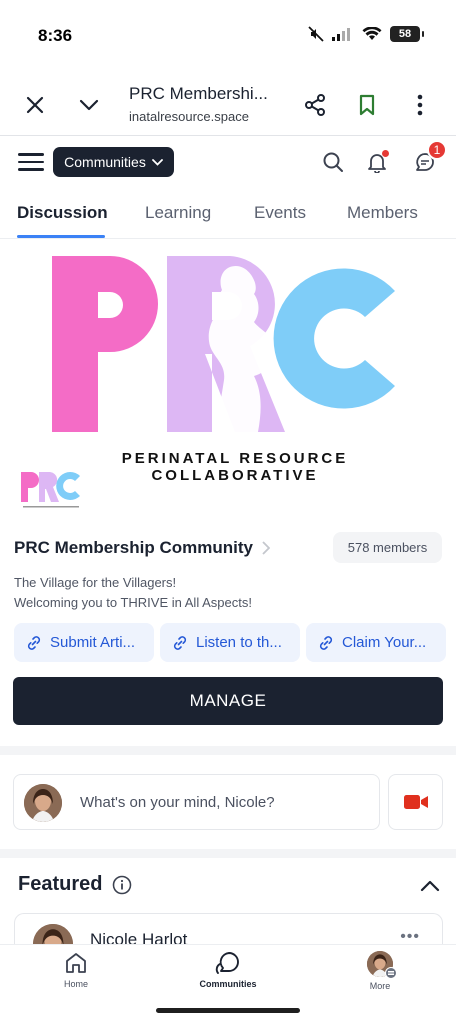  What do you see at coordinates (228, 1010) in the screenshot?
I see `home-indicator` at bounding box center [228, 1010].